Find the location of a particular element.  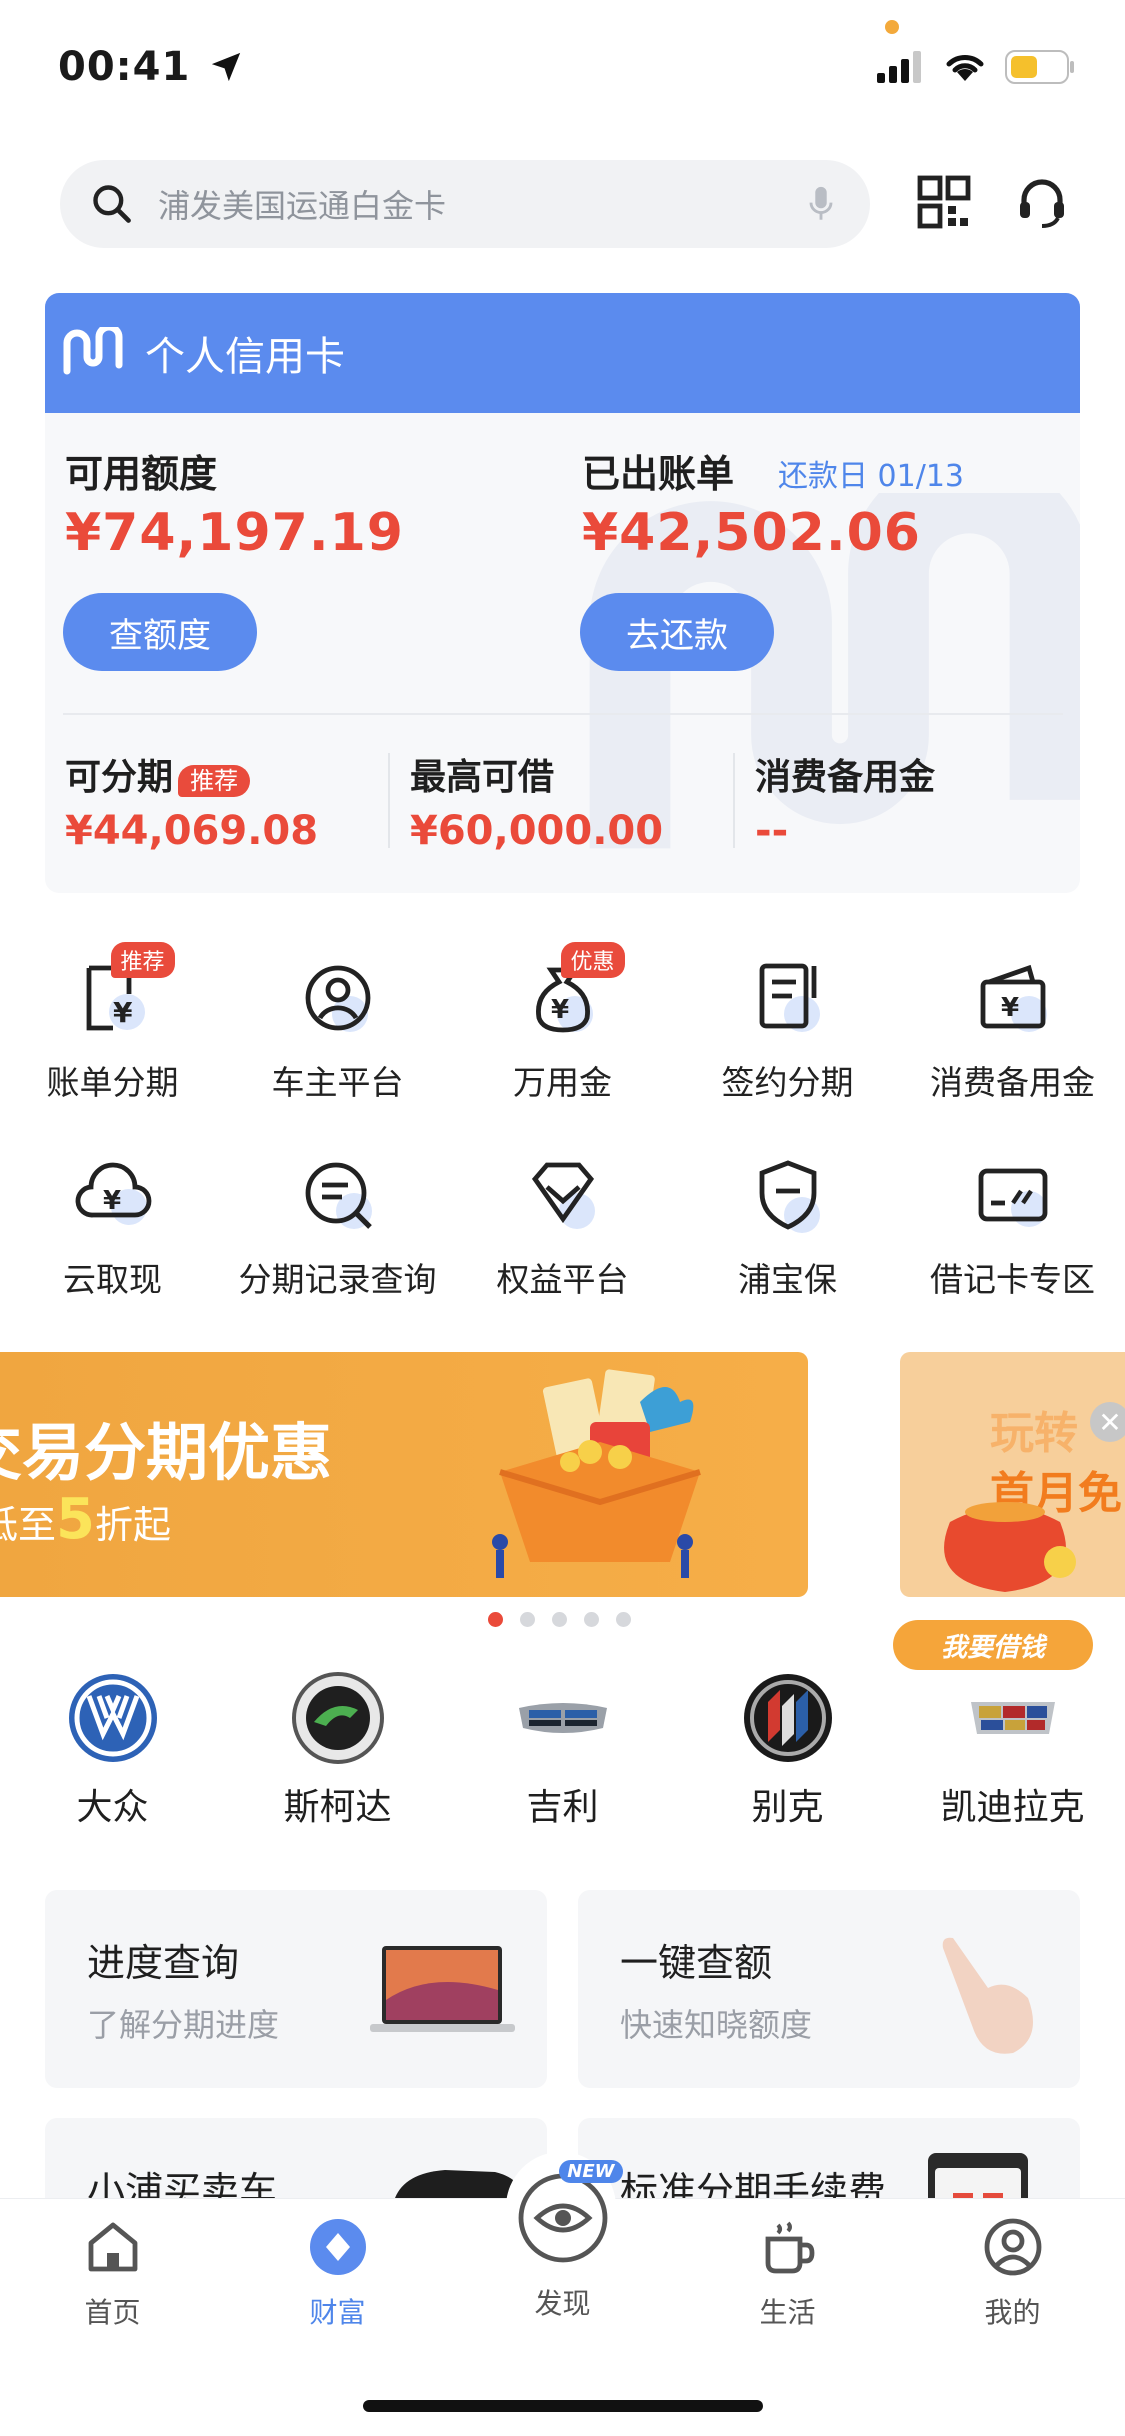

money-bag-icon: ¥ 优惠 is located at coordinates (574, 990).